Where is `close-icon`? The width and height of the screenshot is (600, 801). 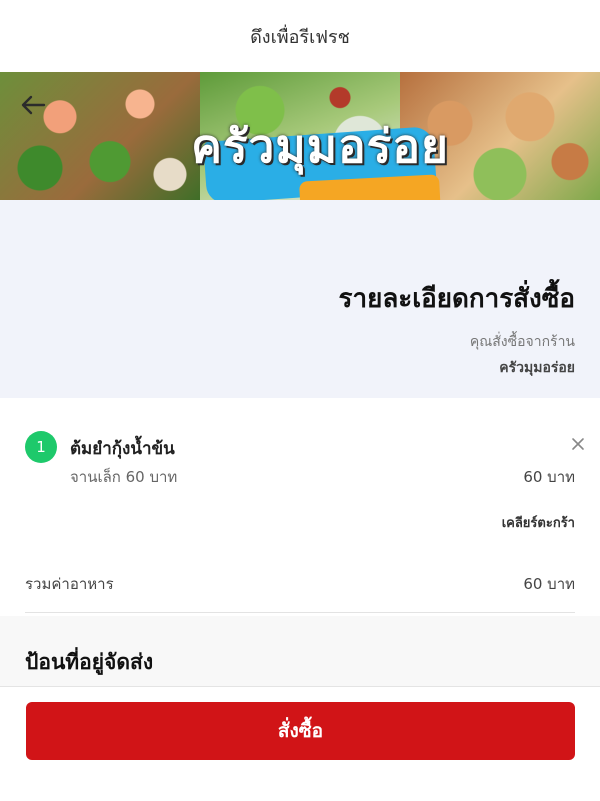
close-icon is located at coordinates (578, 444).